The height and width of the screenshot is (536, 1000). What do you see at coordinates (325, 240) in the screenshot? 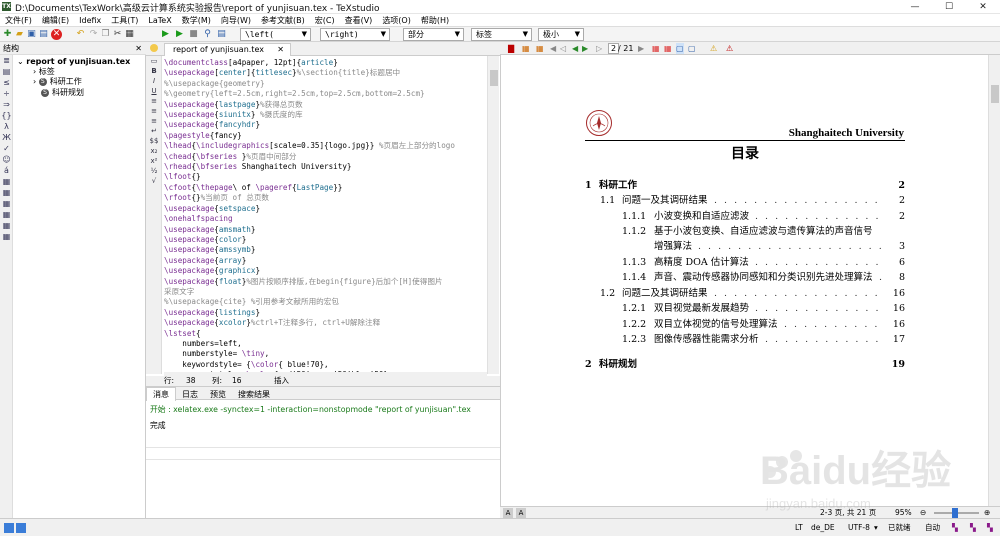
I see `code-line: \usepackage{color}` at bounding box center [325, 240].